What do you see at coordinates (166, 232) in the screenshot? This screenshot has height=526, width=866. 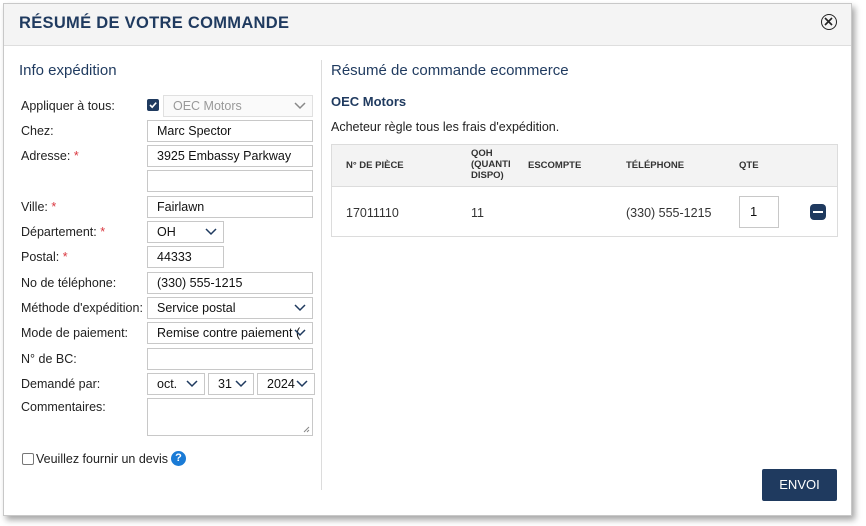 I see `state-select-value: OH` at bounding box center [166, 232].